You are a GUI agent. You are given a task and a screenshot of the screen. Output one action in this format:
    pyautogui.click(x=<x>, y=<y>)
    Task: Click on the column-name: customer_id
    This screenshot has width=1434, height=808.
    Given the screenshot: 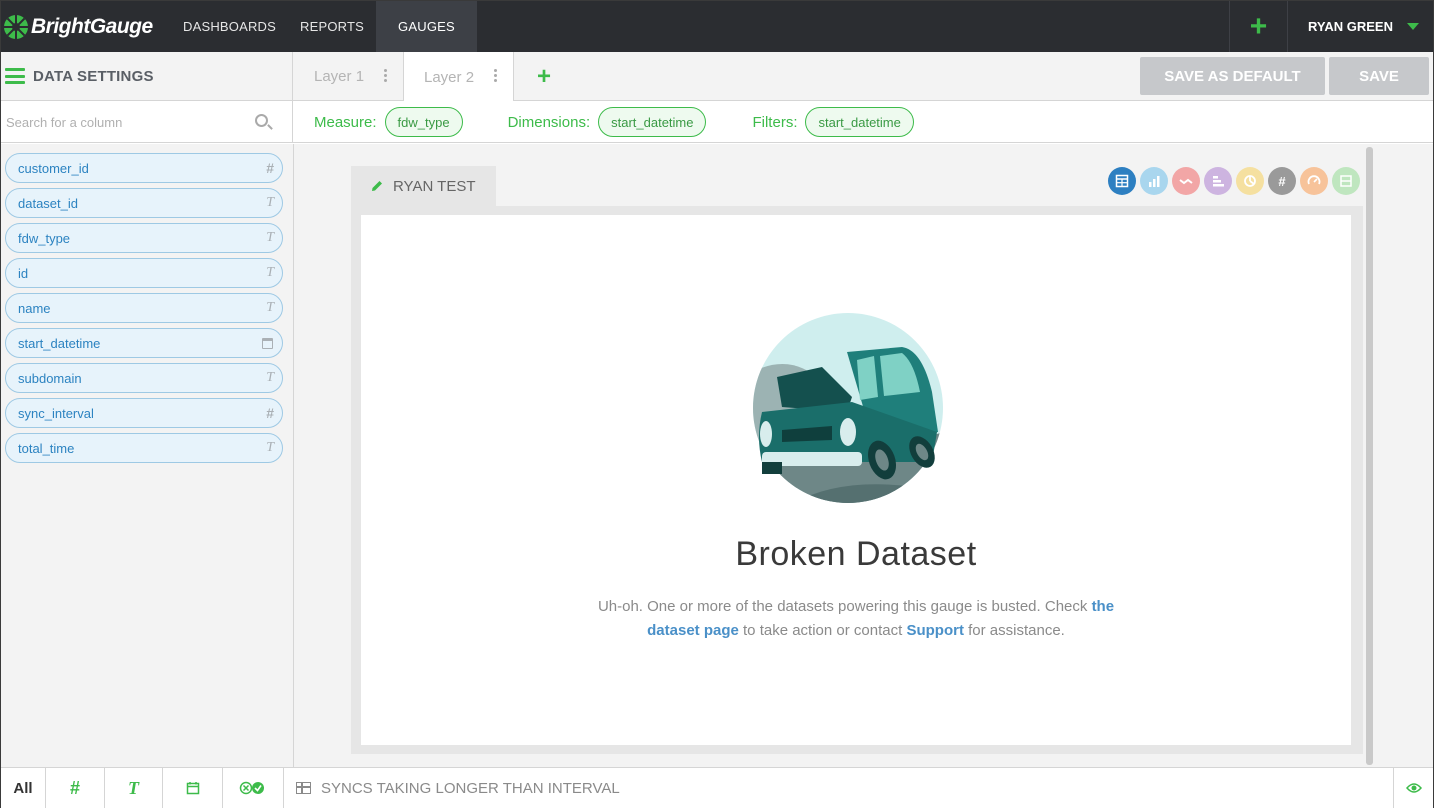 What is the action you would take?
    pyautogui.click(x=53, y=168)
    